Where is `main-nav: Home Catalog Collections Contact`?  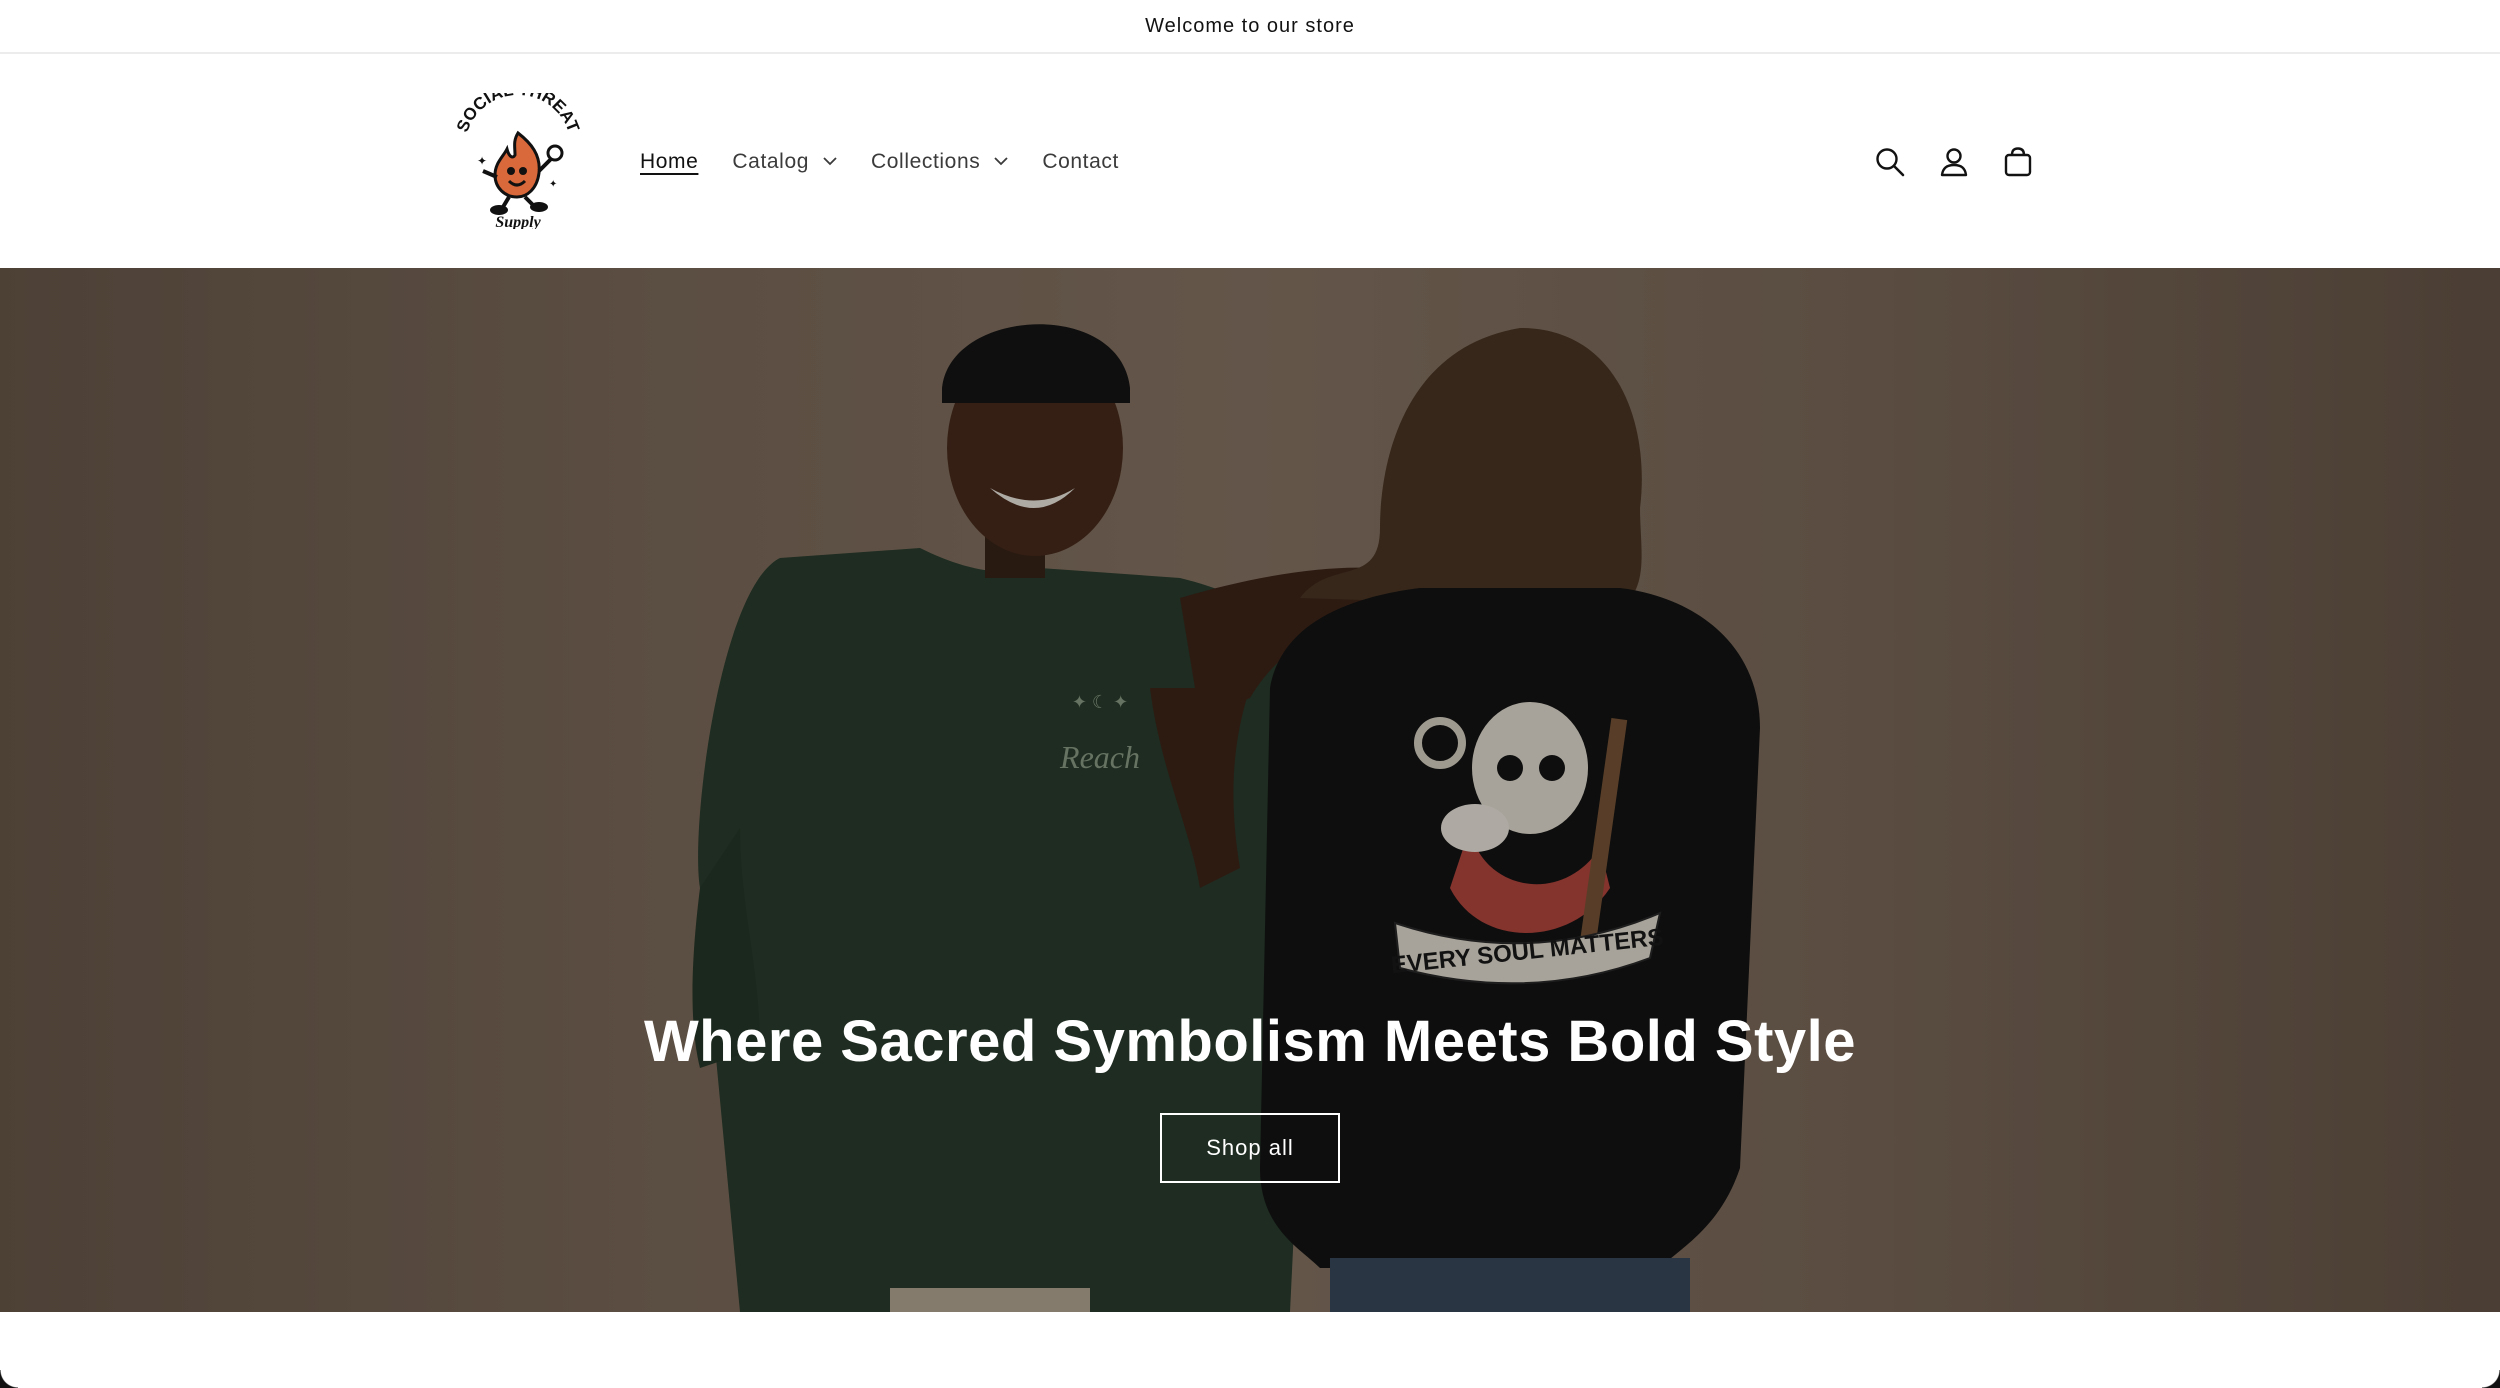 main-nav: Home Catalog Collections Contact is located at coordinates (896, 161).